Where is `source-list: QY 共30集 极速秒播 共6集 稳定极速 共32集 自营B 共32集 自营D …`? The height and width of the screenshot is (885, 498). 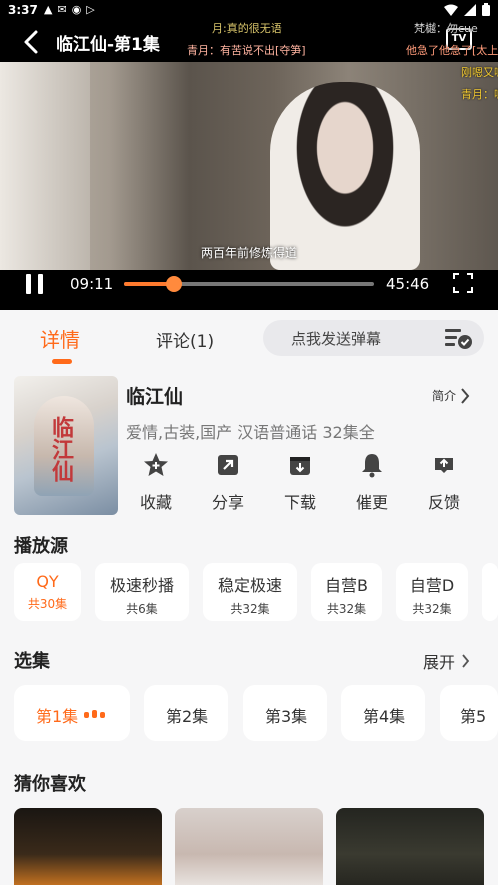
source-list: QY 共30集 极速秒播 共6集 稳定极速 共32集 自营B 共32集 自营D … is located at coordinates (256, 592).